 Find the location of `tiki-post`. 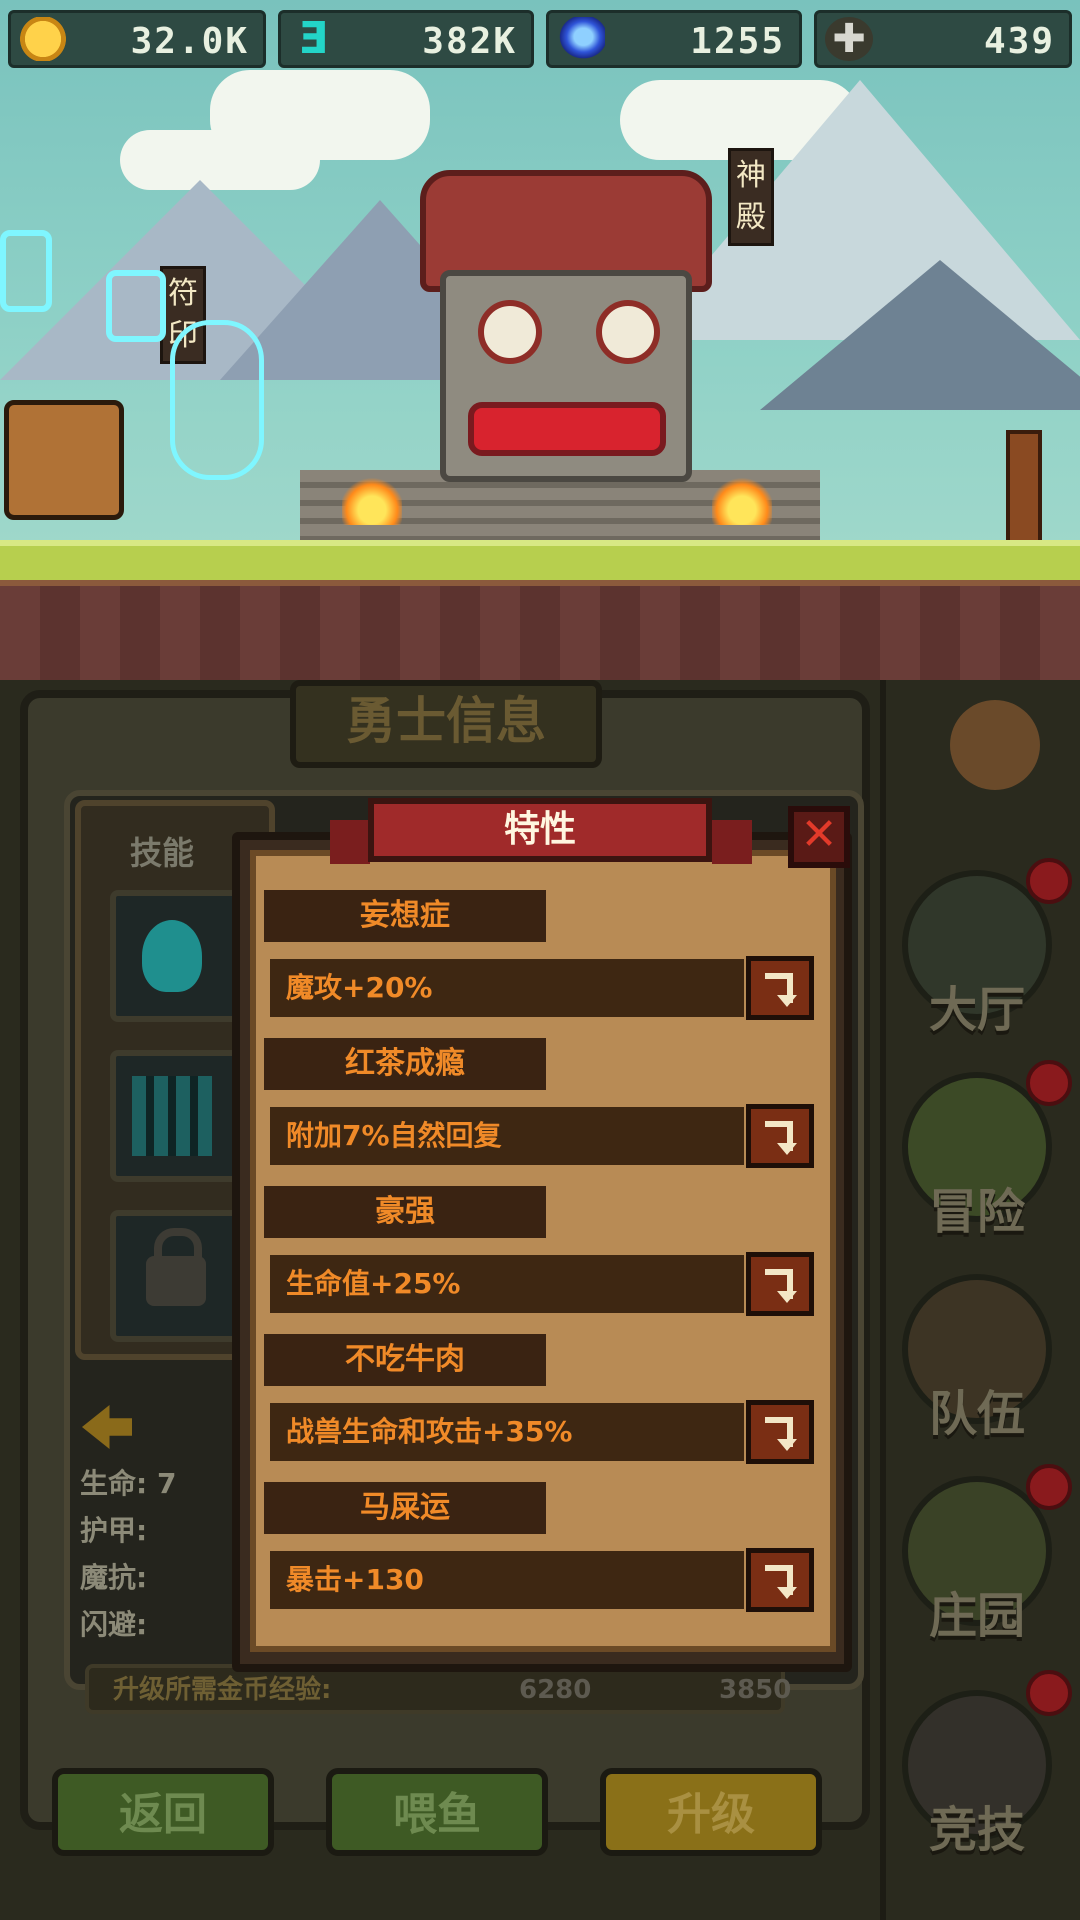

tiki-post is located at coordinates (1024, 491).